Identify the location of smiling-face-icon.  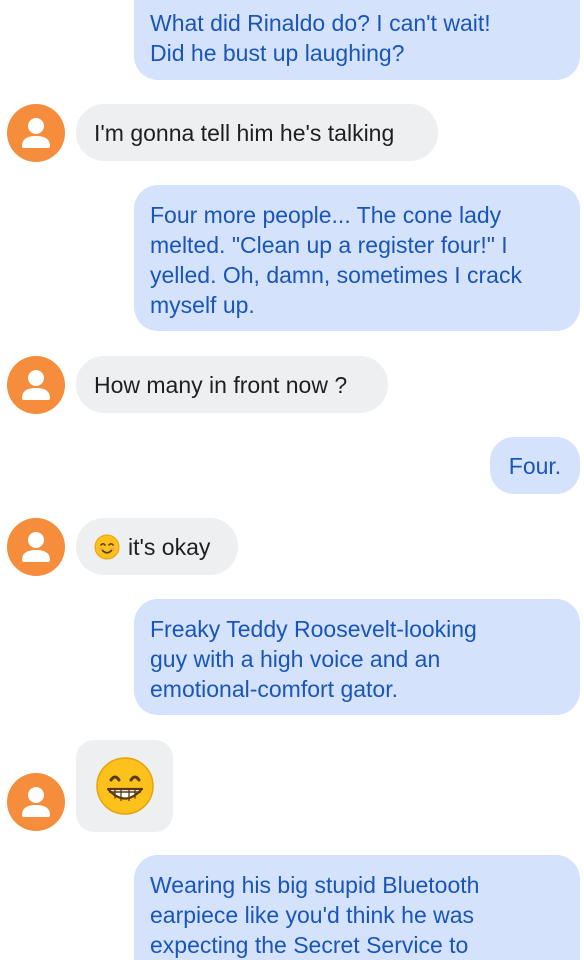
(107, 546).